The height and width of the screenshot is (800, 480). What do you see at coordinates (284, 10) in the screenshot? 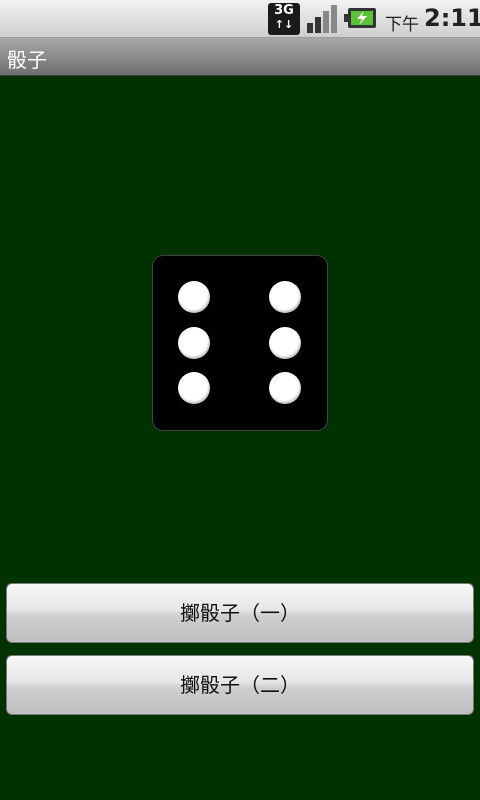
I see `network-type-label: 3G` at bounding box center [284, 10].